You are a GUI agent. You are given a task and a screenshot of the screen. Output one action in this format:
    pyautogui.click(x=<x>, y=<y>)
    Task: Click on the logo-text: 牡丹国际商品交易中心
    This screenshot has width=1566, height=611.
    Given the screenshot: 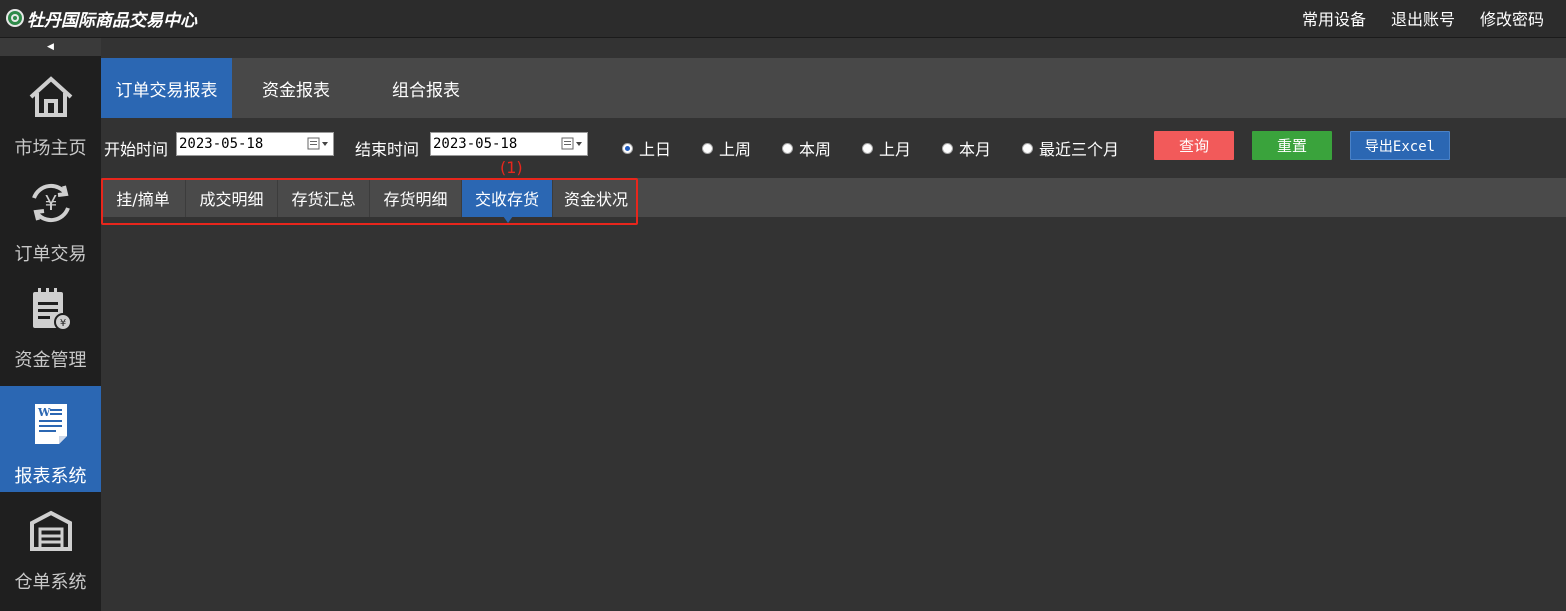 What is the action you would take?
    pyautogui.click(x=112, y=20)
    